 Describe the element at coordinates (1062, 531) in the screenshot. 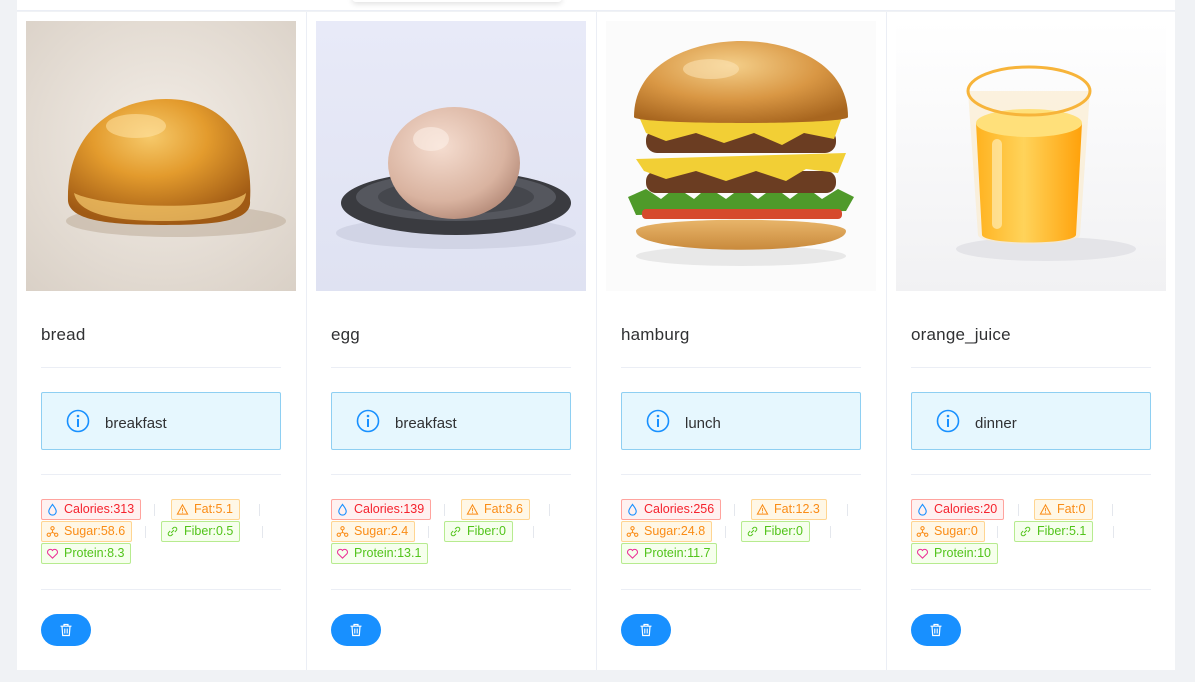

I see `fiber-value: Fiber:5.1` at that location.